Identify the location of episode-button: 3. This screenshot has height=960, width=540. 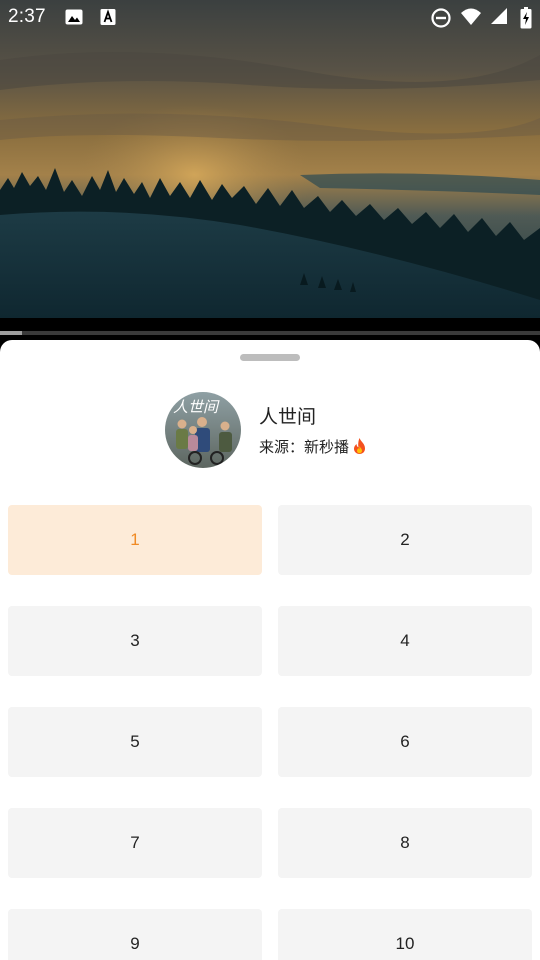
(135, 641).